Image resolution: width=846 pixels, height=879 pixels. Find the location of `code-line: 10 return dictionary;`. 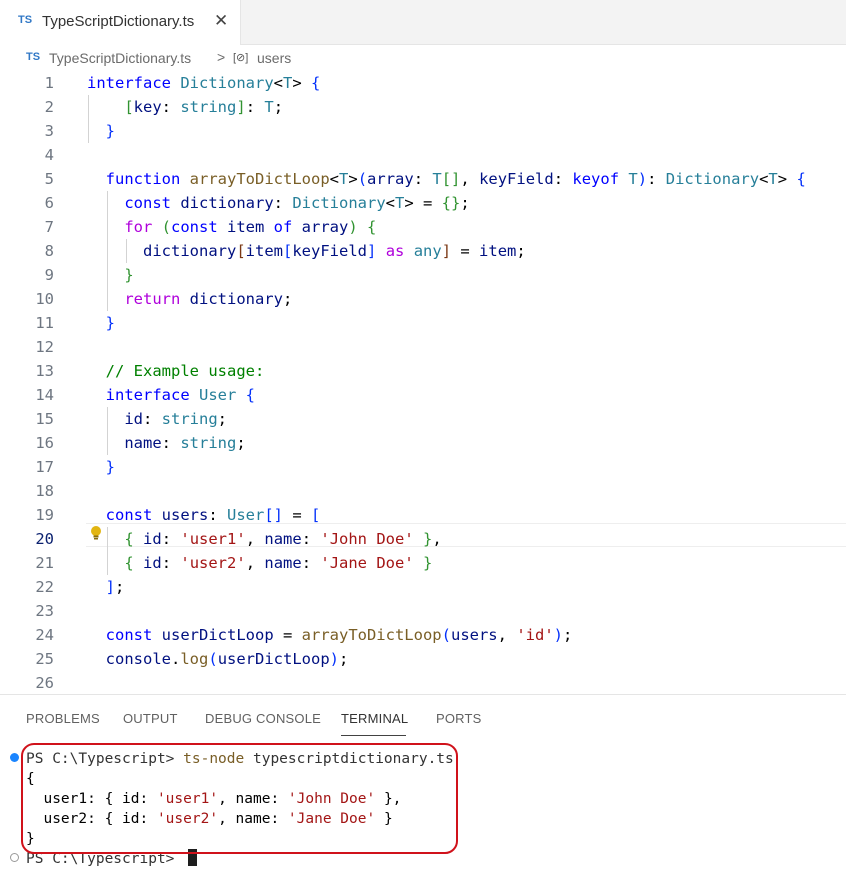

code-line: 10 return dictionary; is located at coordinates (423, 299).